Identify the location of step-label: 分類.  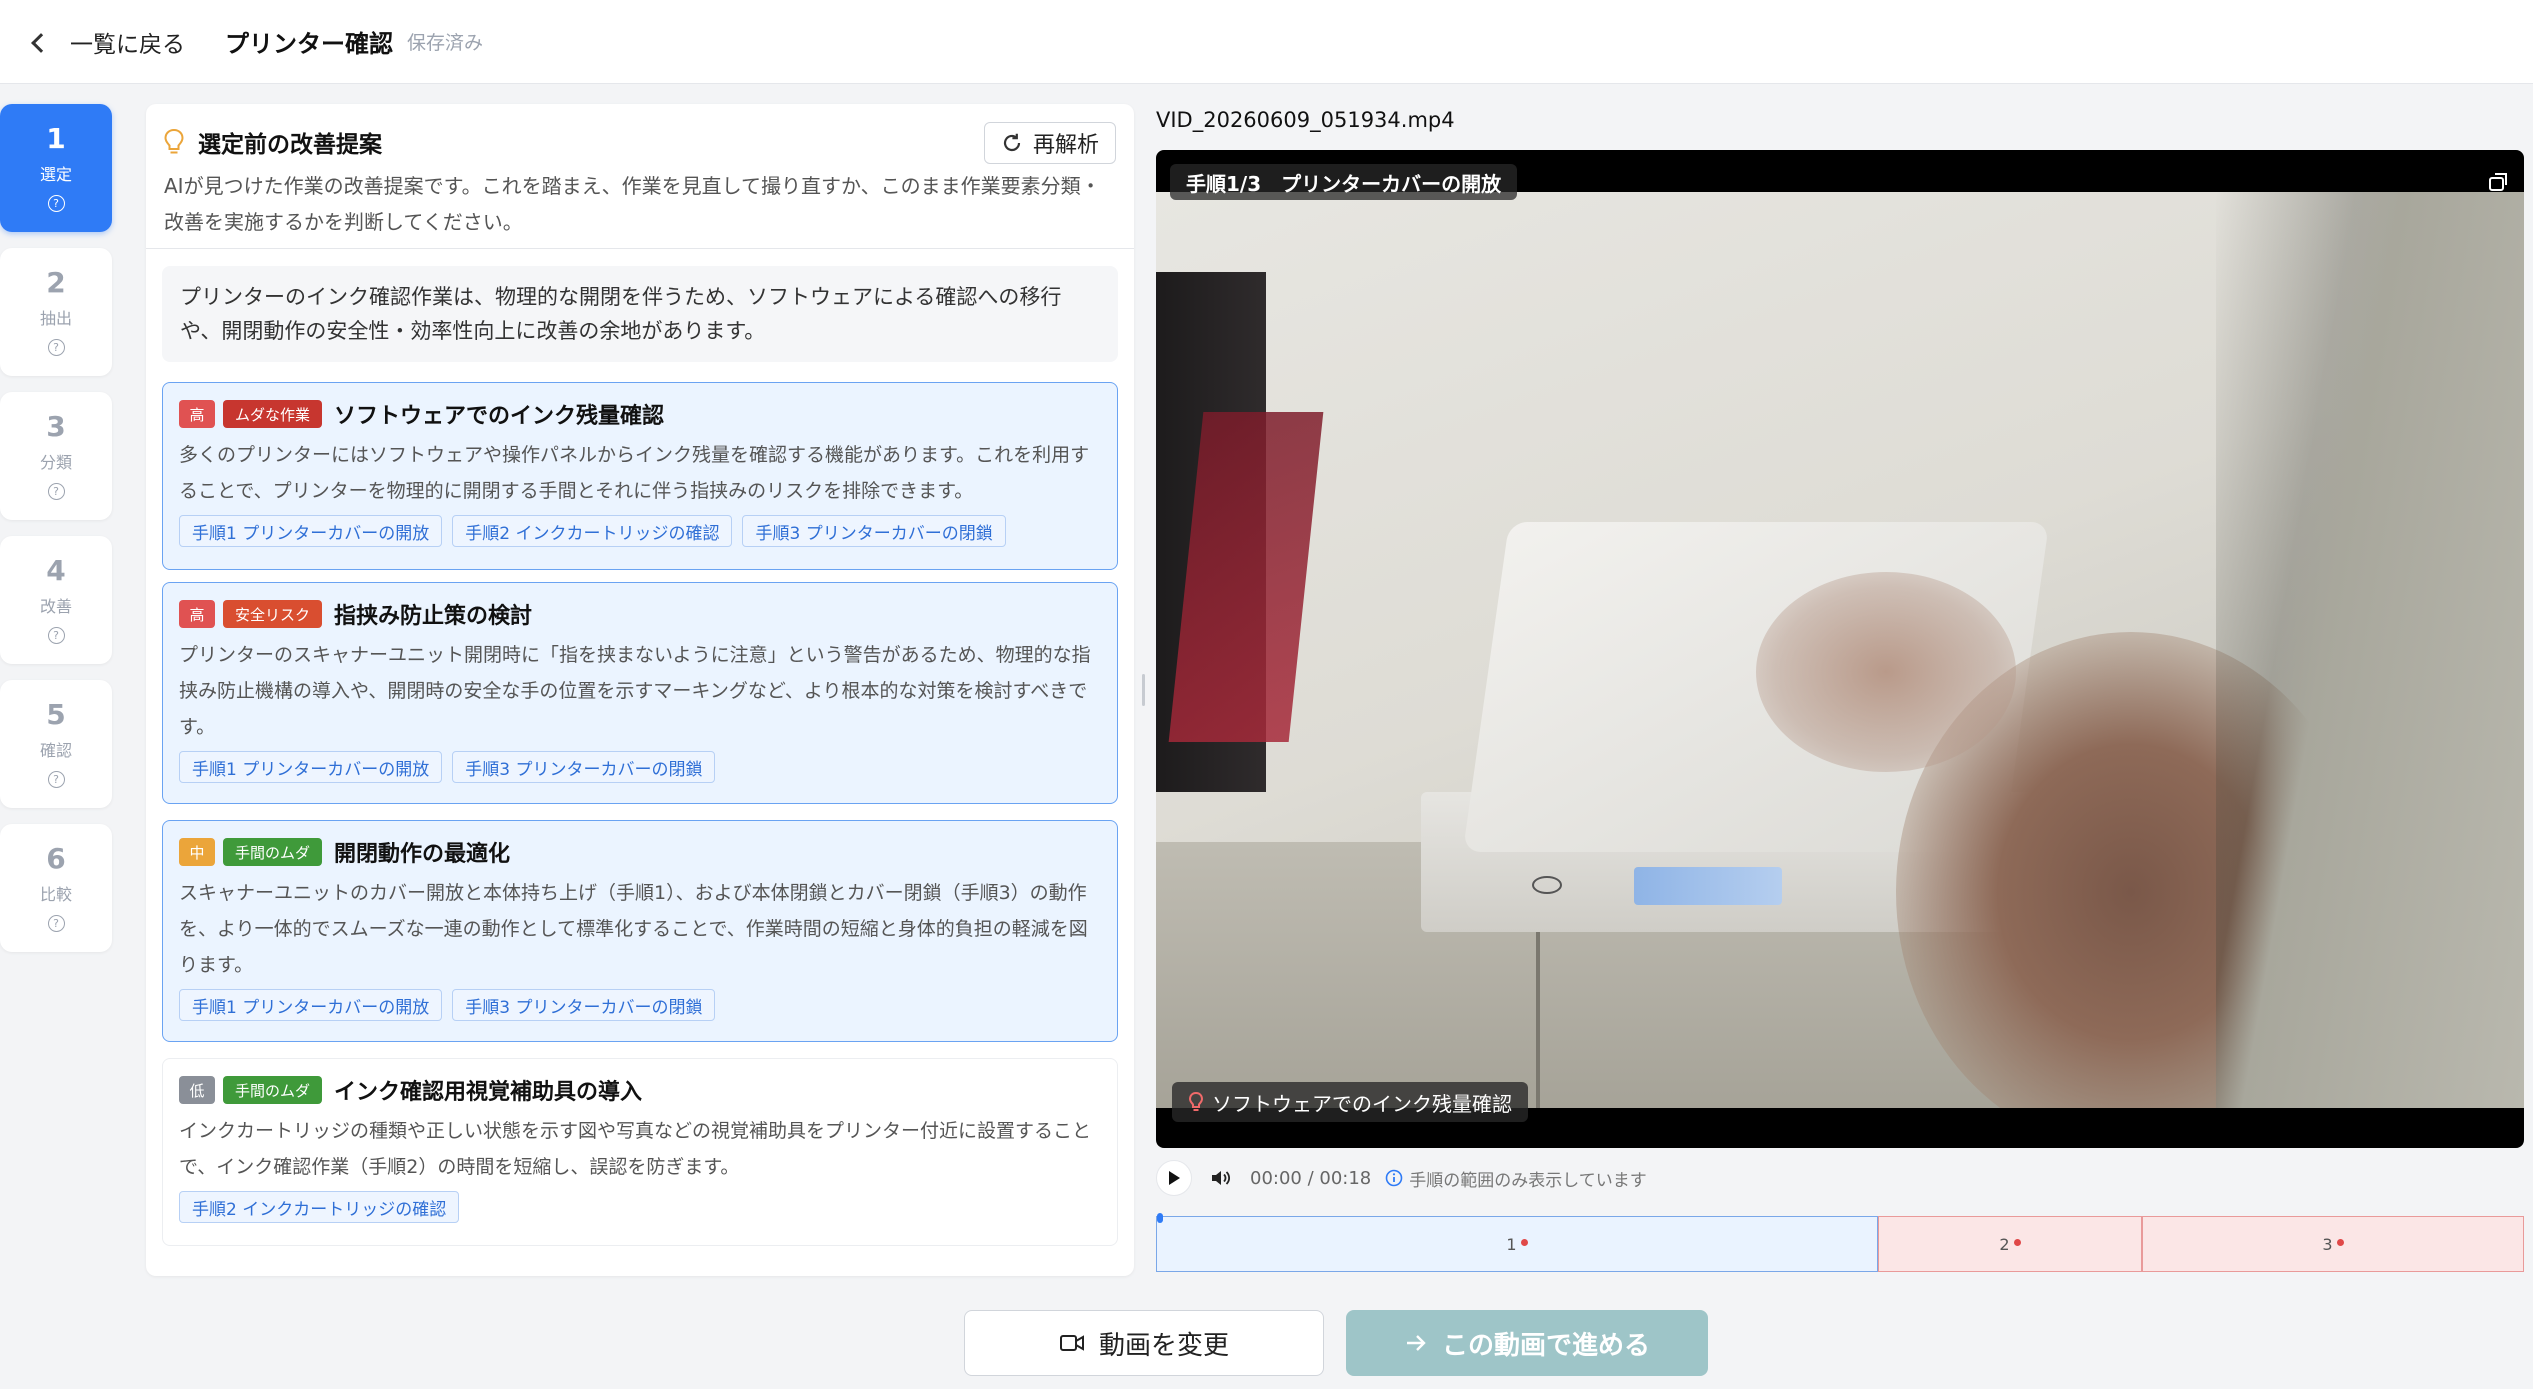
(55, 462).